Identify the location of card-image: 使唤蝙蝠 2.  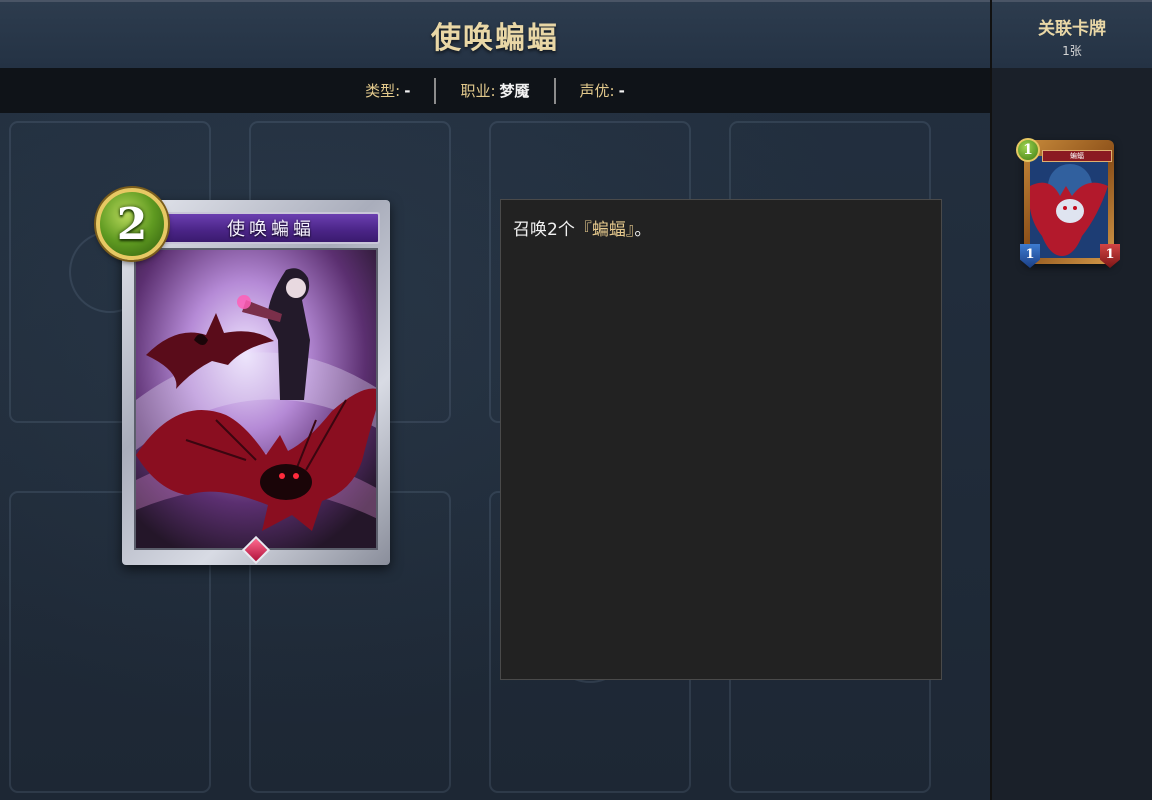
(243, 376).